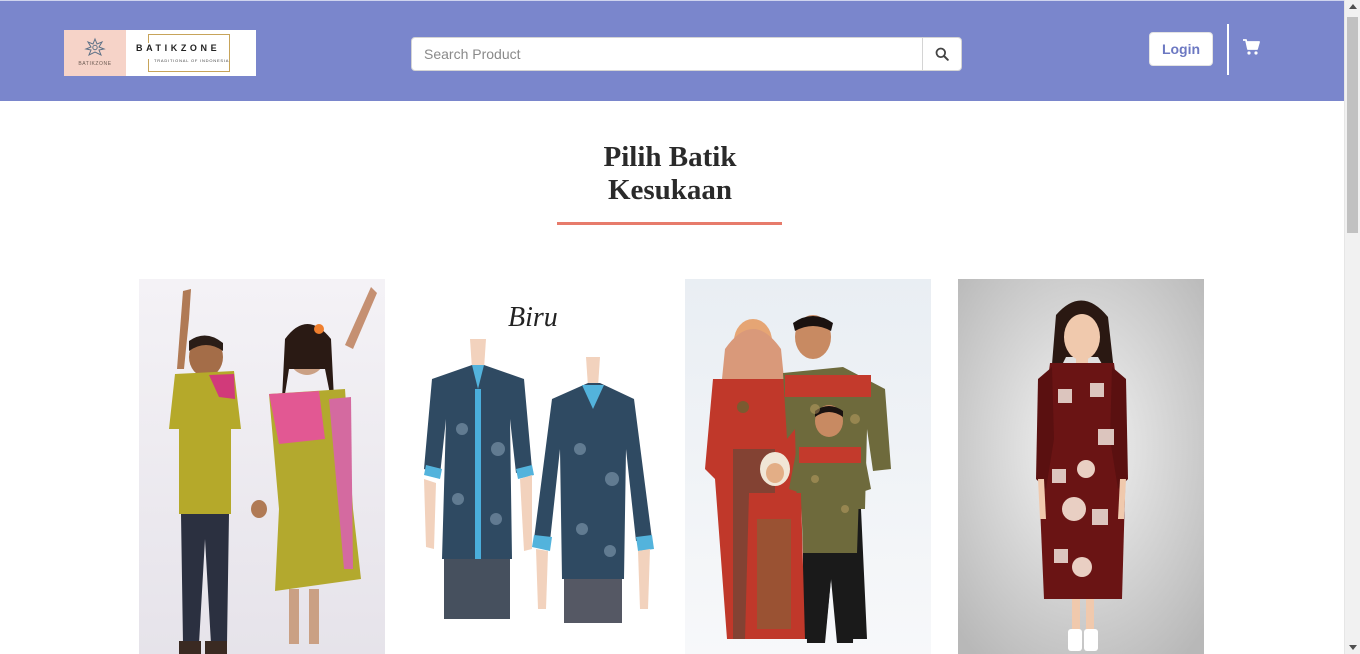 The width and height of the screenshot is (1360, 654). I want to click on product-overlay-text: Biru, so click(533, 317).